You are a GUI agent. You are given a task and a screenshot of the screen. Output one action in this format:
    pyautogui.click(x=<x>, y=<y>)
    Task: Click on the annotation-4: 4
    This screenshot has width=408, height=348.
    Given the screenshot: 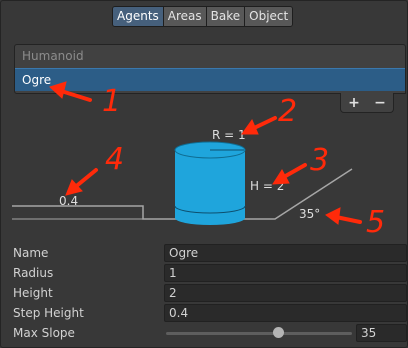 What is the action you would take?
    pyautogui.click(x=115, y=159)
    